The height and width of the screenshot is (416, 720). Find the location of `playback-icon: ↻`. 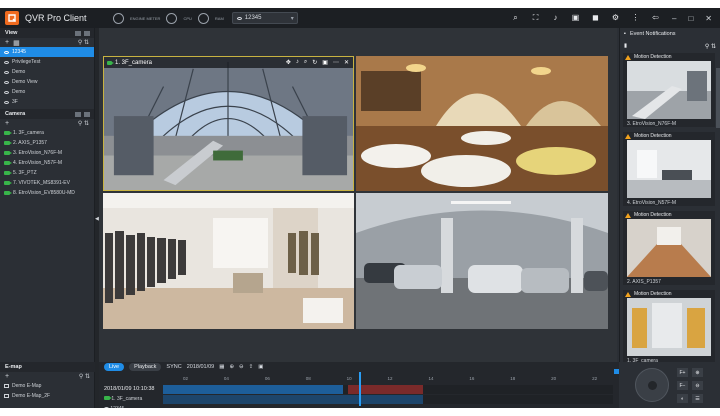

playback-icon: ↻ is located at coordinates (314, 62).